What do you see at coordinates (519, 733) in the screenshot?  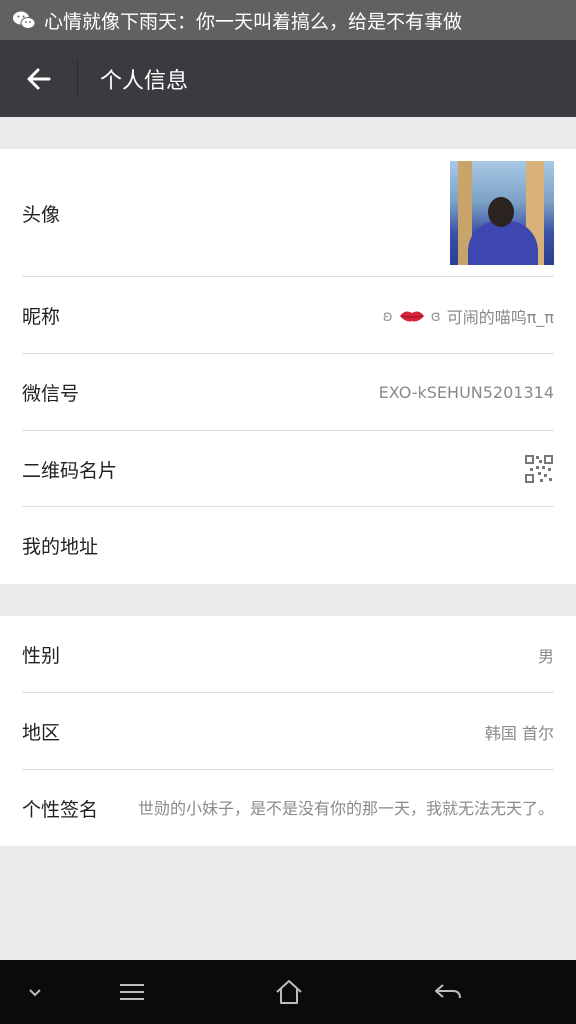 I see `region-value: 韩国 首尔` at bounding box center [519, 733].